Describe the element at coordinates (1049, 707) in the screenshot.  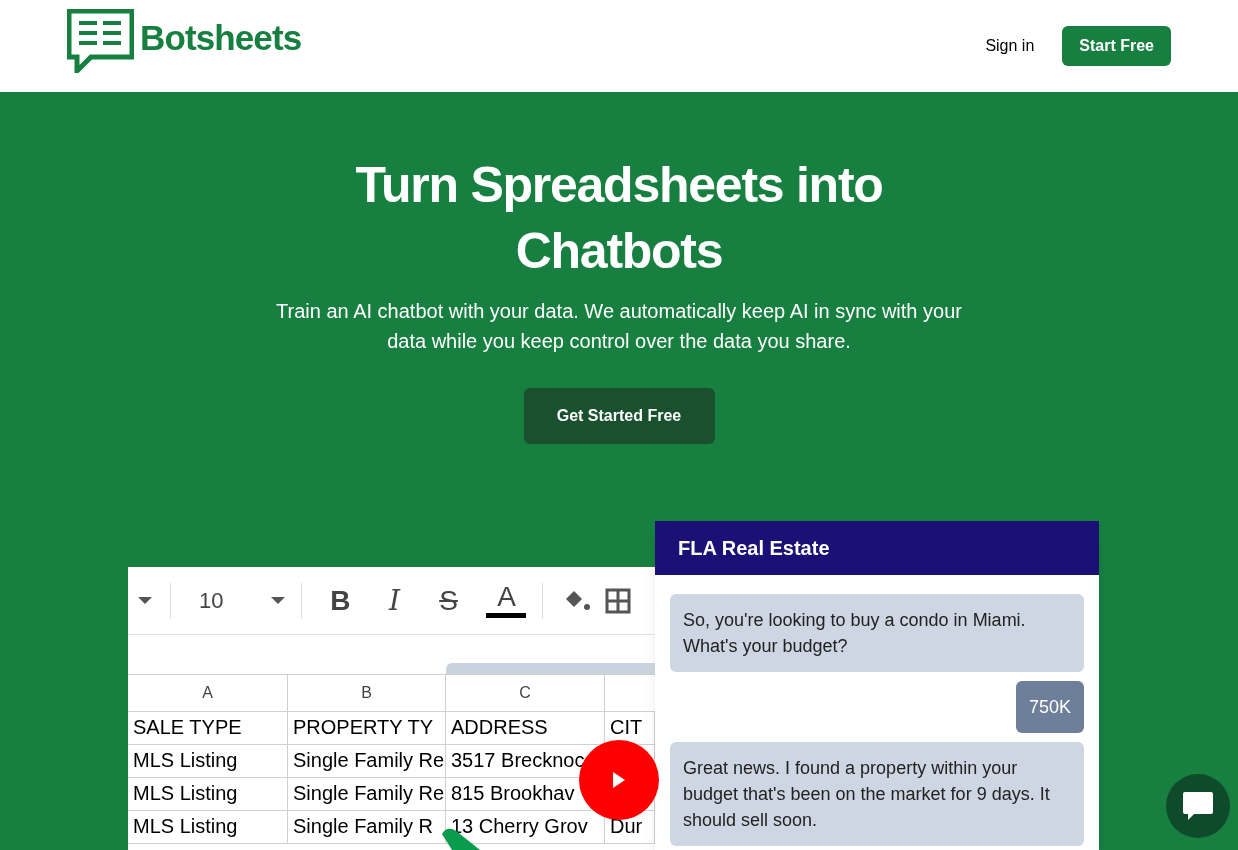
I see `user-message: 750K` at that location.